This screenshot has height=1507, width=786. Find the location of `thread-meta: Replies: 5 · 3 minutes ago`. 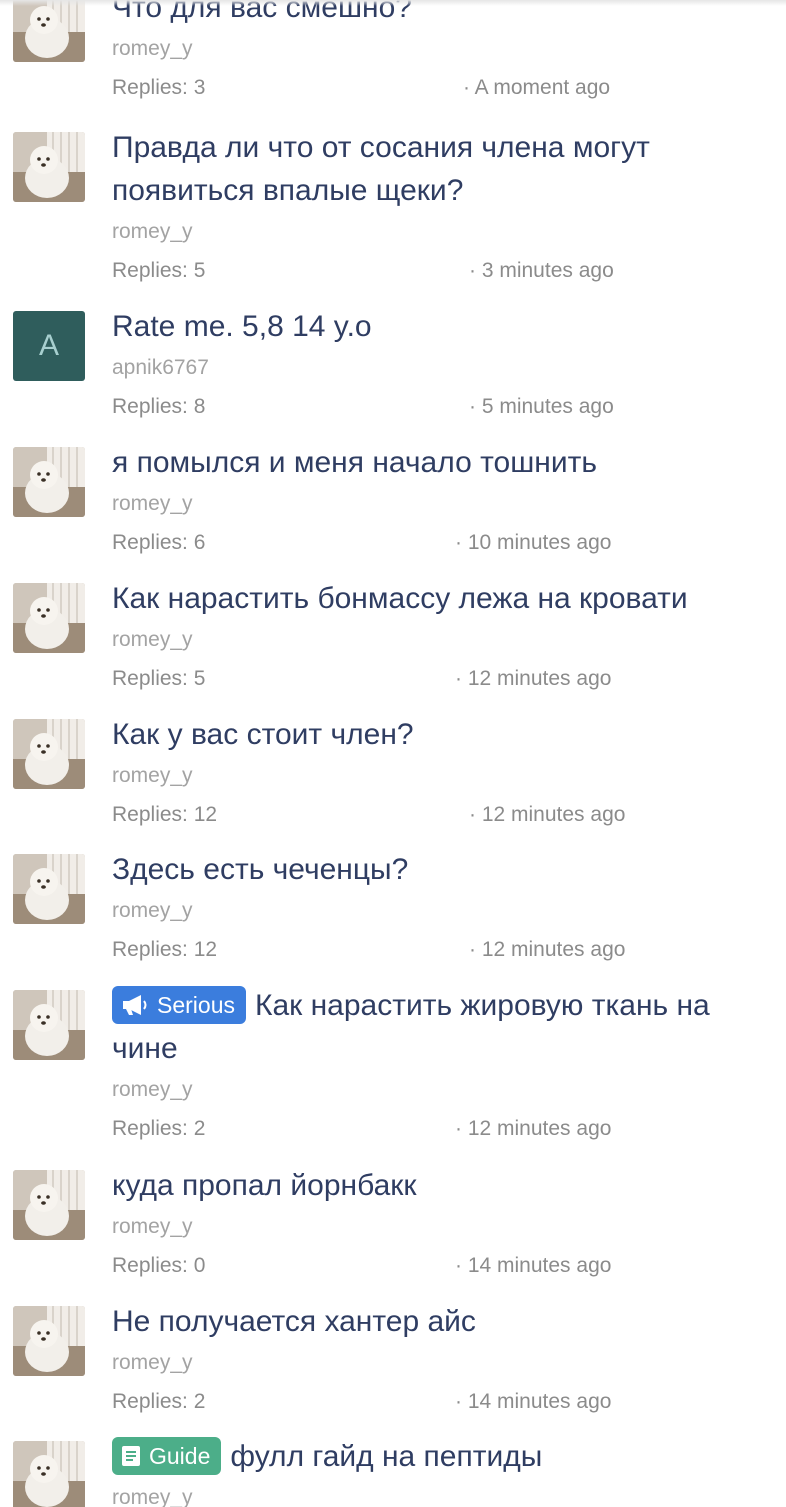

thread-meta: Replies: 5 · 3 minutes ago is located at coordinates (442, 271).